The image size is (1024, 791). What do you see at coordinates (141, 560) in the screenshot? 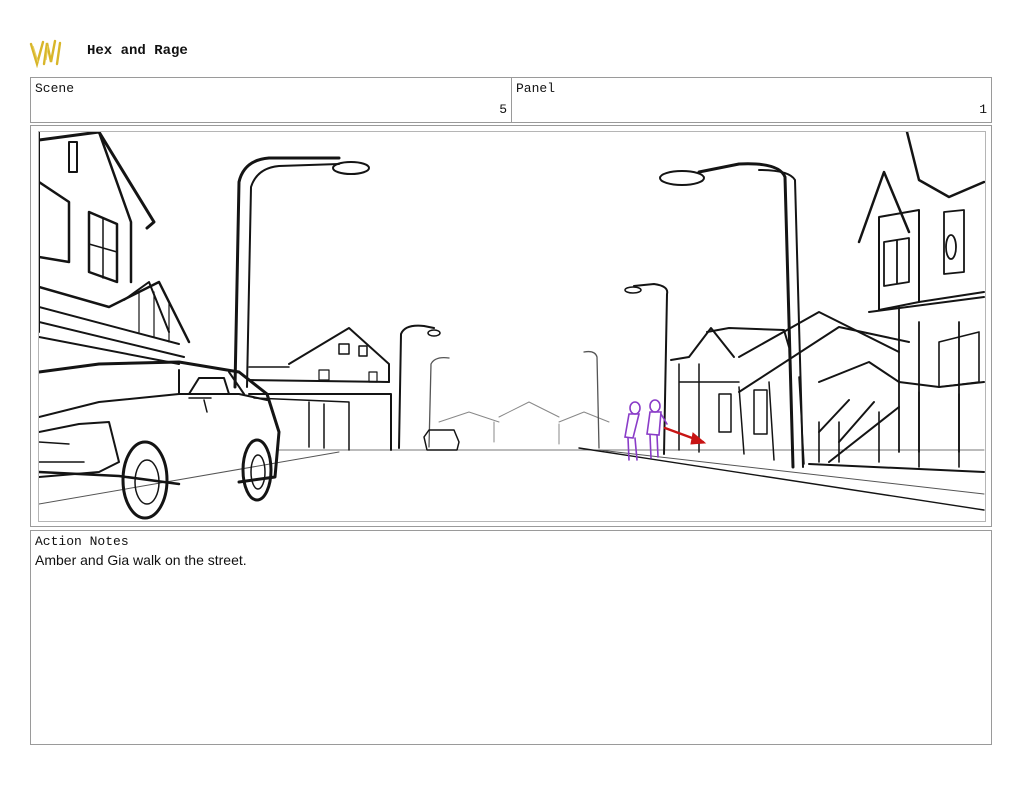
I see `action-notes-text: Amber and Gia walk on the street.` at bounding box center [141, 560].